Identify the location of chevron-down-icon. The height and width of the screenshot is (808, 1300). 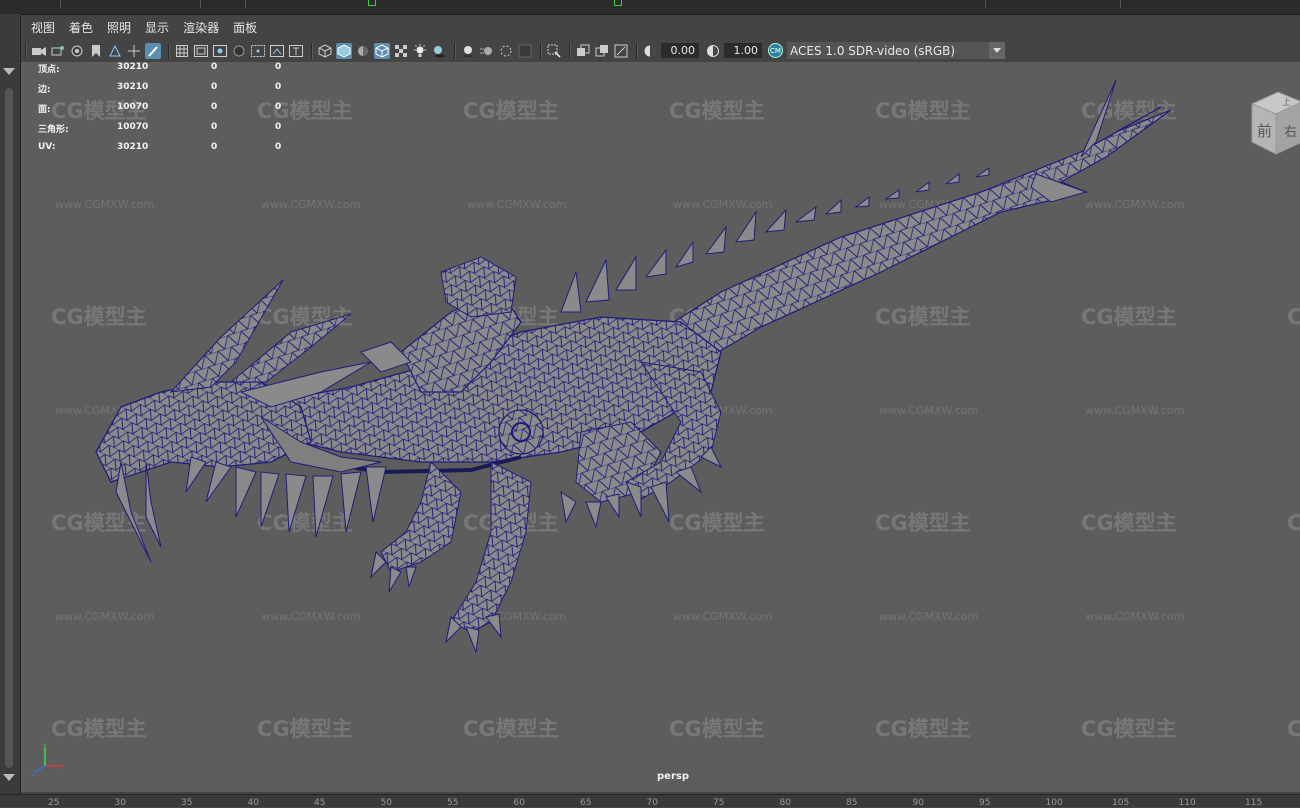
(997, 50).